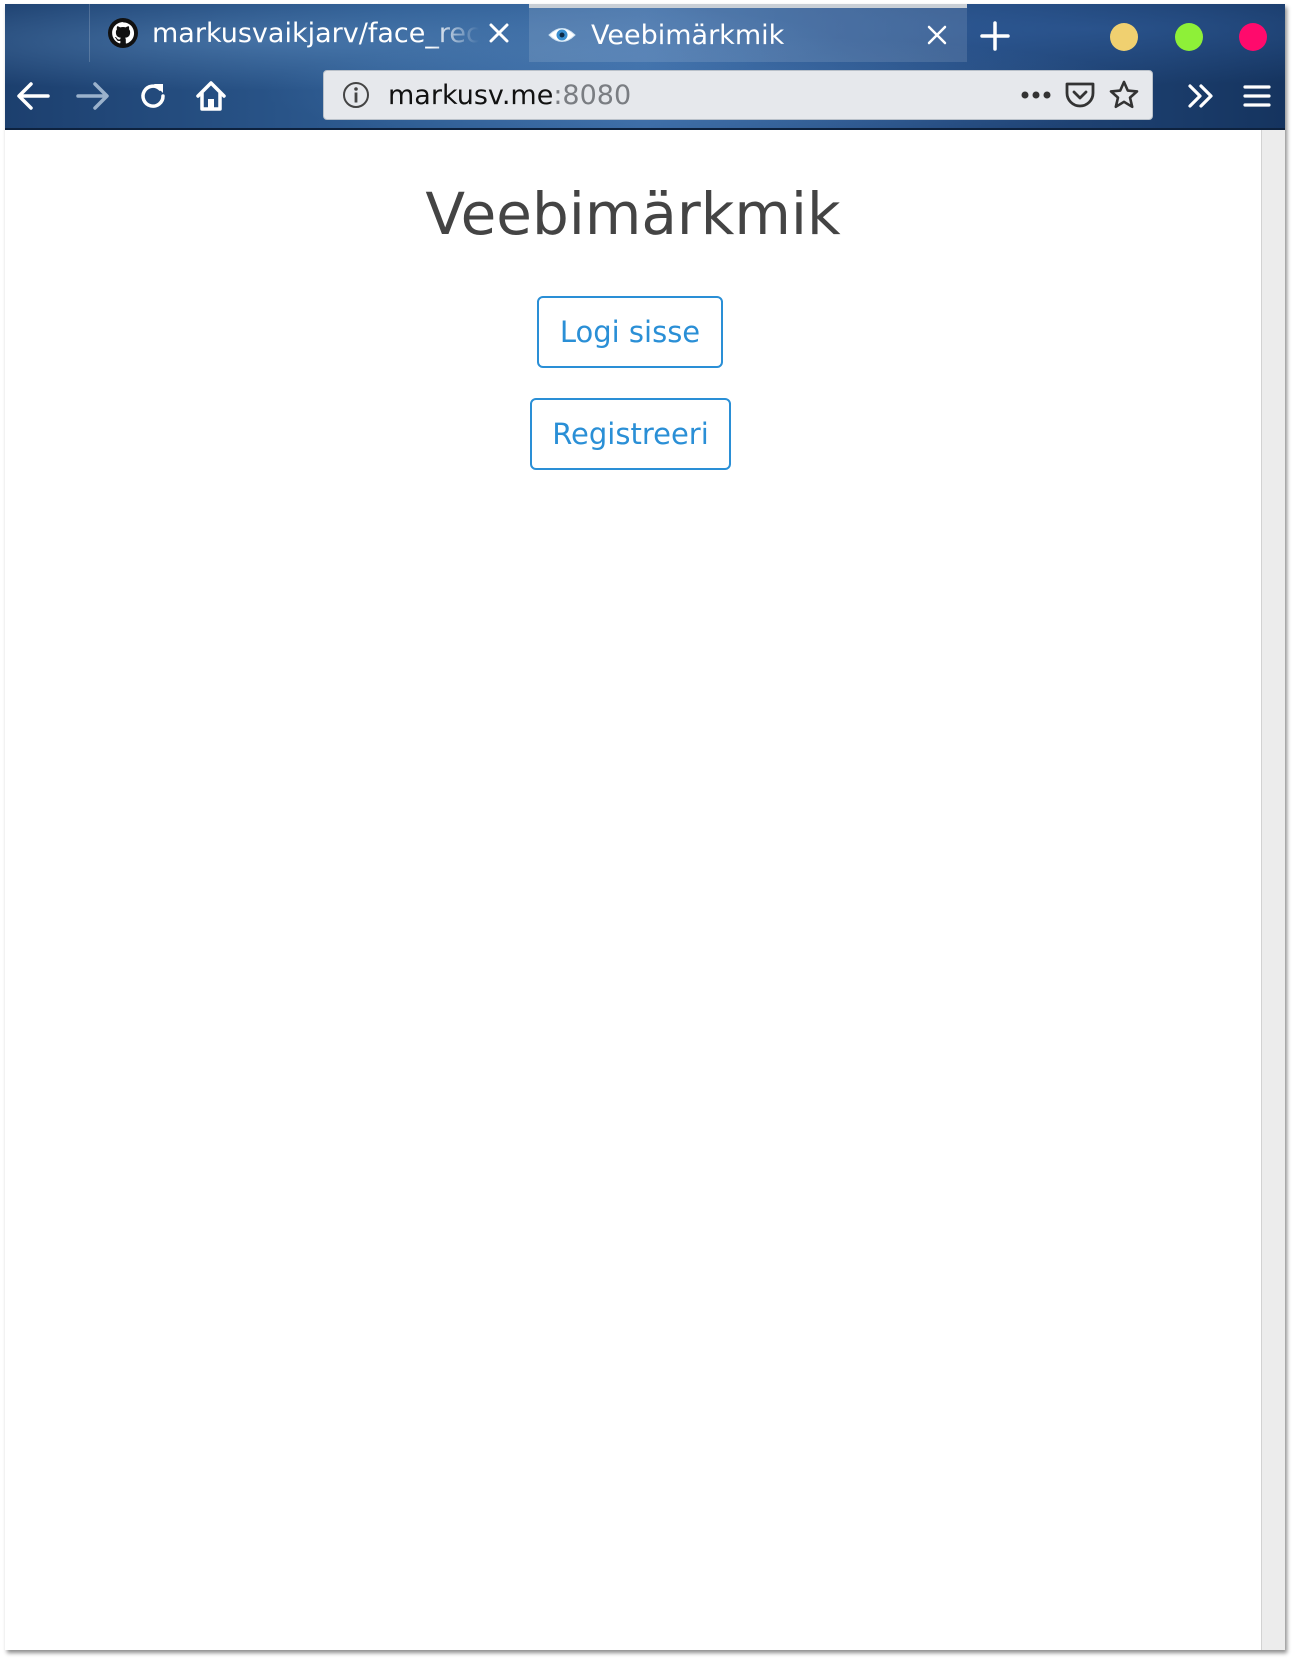 This screenshot has width=1294, height=1658. I want to click on overflow-menu-button, so click(1201, 96).